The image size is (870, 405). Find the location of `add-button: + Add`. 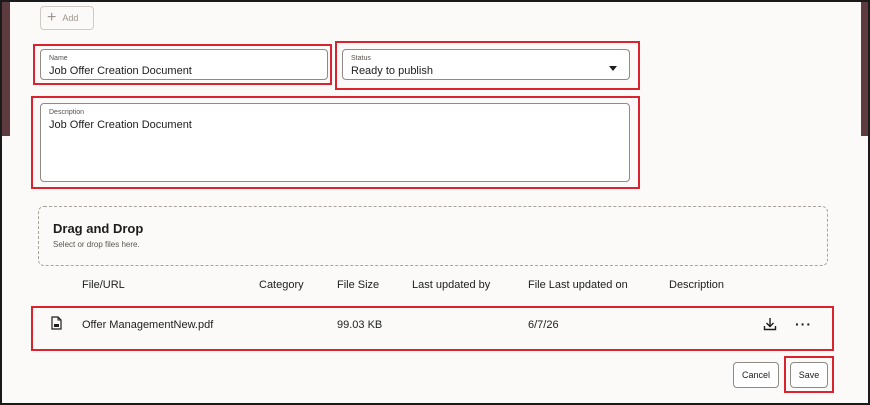

add-button: + Add is located at coordinates (67, 18).